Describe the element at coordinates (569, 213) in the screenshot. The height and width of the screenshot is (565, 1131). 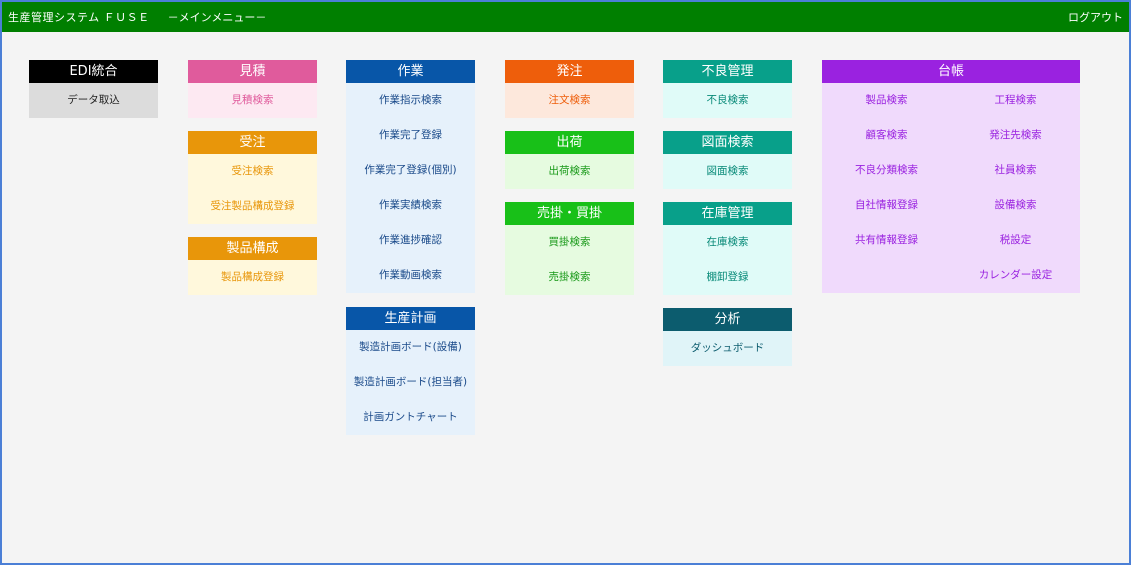
I see `panel-title-urikake: 売掛・買掛` at that location.